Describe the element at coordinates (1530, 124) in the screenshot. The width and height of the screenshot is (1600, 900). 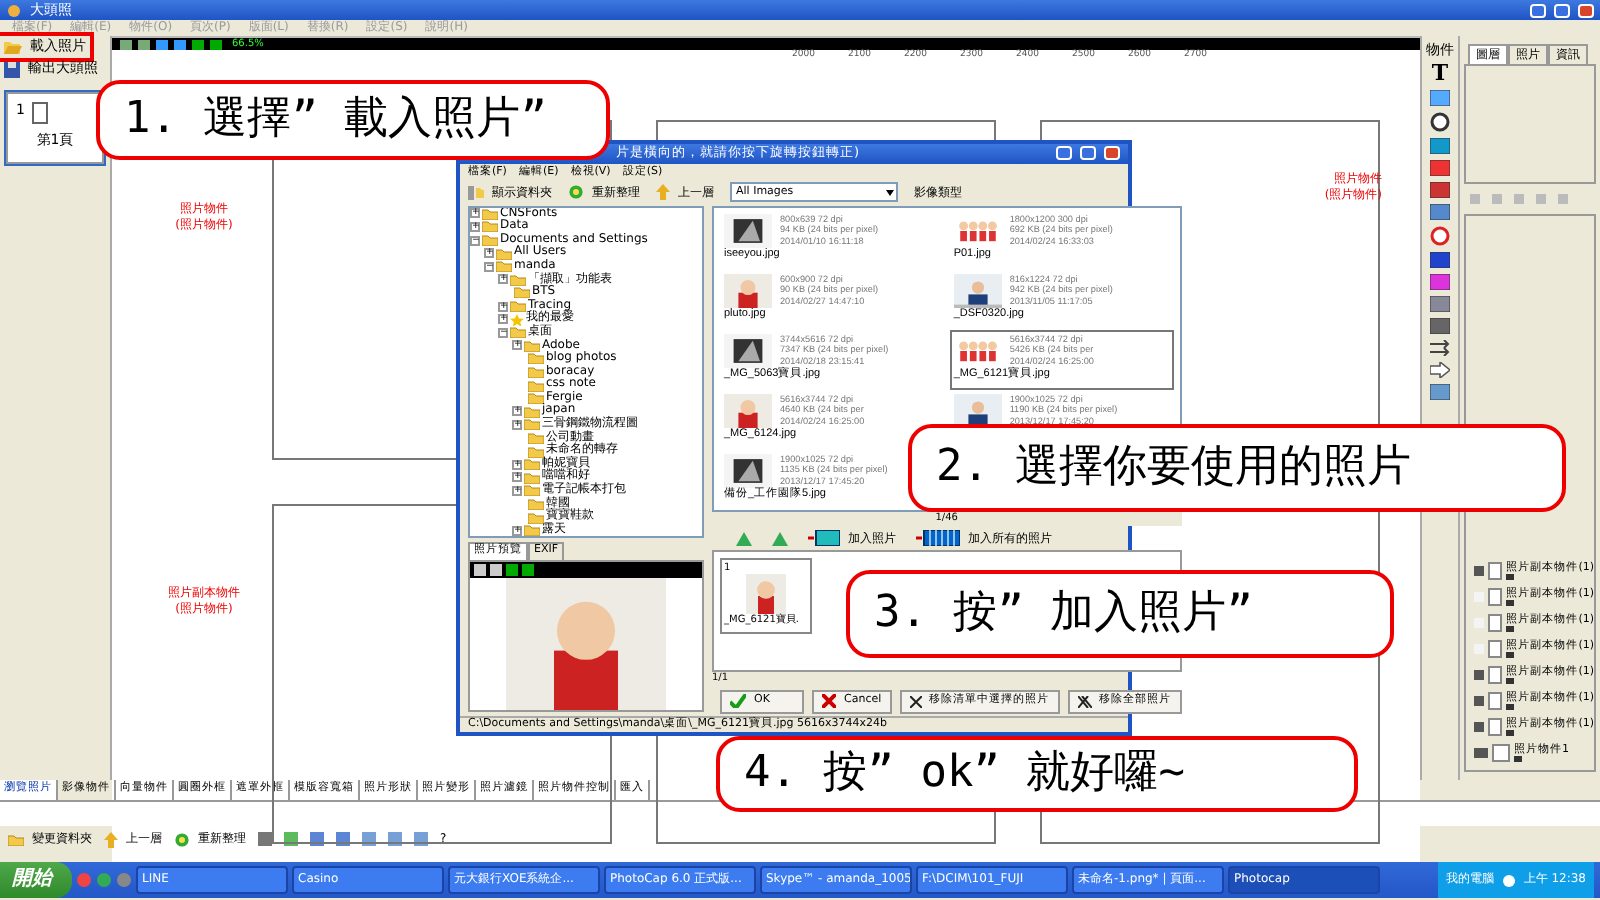
I see `layer-preview-panel` at that location.